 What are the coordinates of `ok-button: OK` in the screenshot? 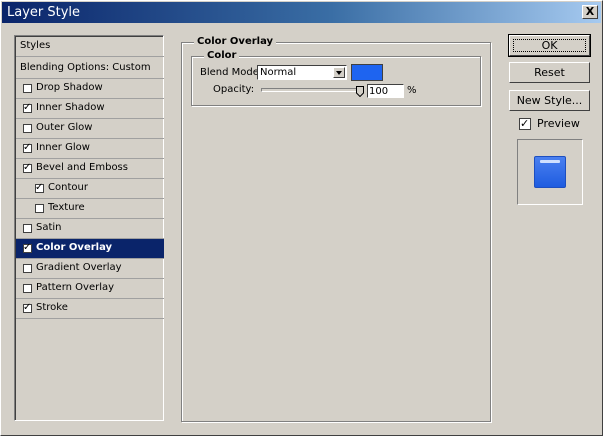 It's located at (549, 45).